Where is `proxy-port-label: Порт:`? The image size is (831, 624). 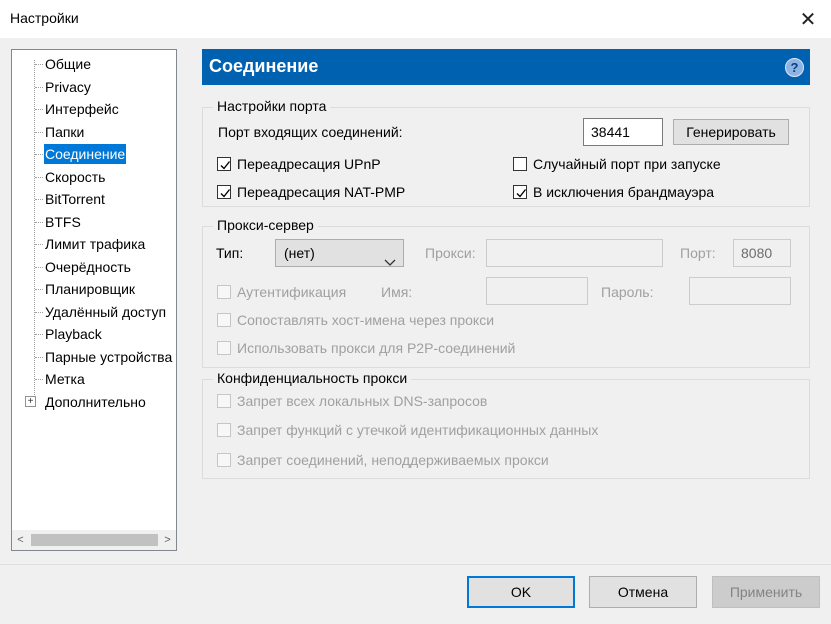
proxy-port-label: Порт: is located at coordinates (698, 253).